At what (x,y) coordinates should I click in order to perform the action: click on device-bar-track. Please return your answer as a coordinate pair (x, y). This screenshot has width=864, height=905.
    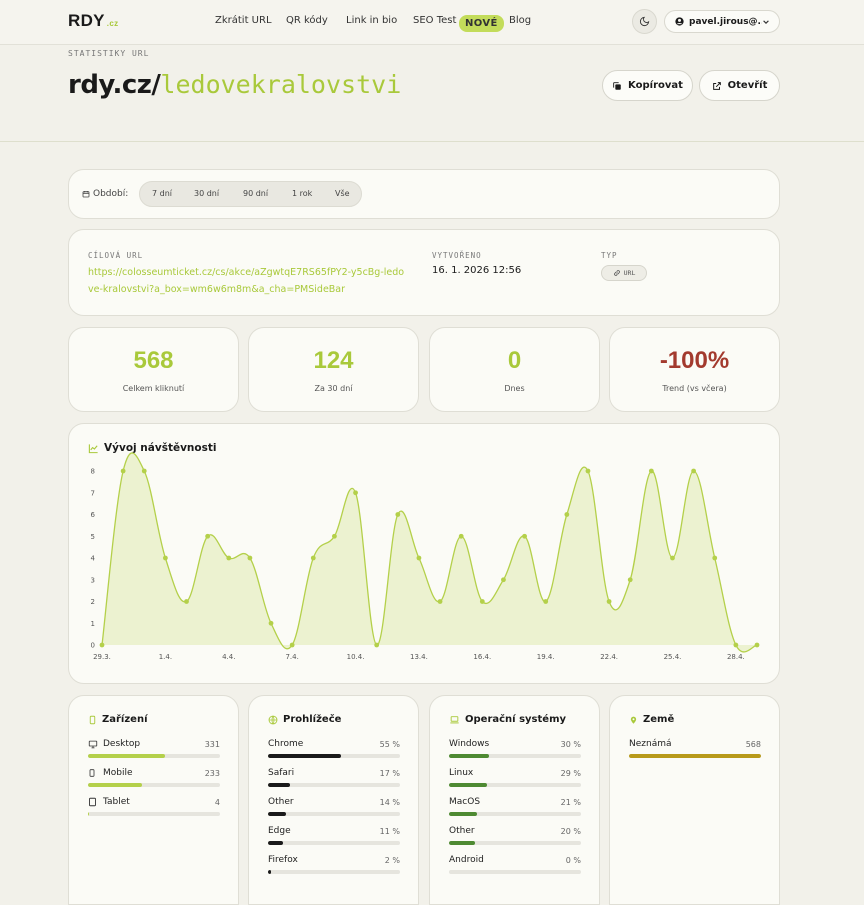
    Looking at the image, I should click on (154, 814).